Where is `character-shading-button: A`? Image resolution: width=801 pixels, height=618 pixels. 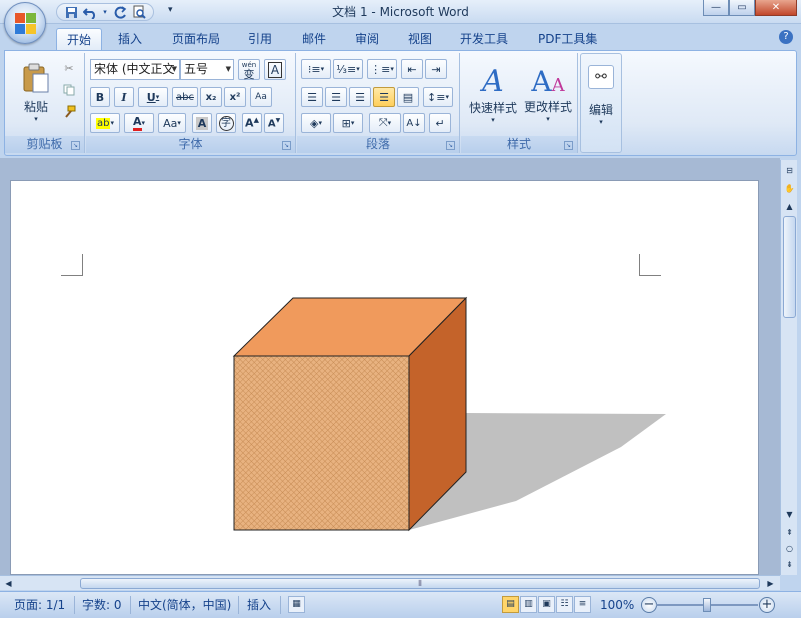 character-shading-button: A is located at coordinates (202, 123).